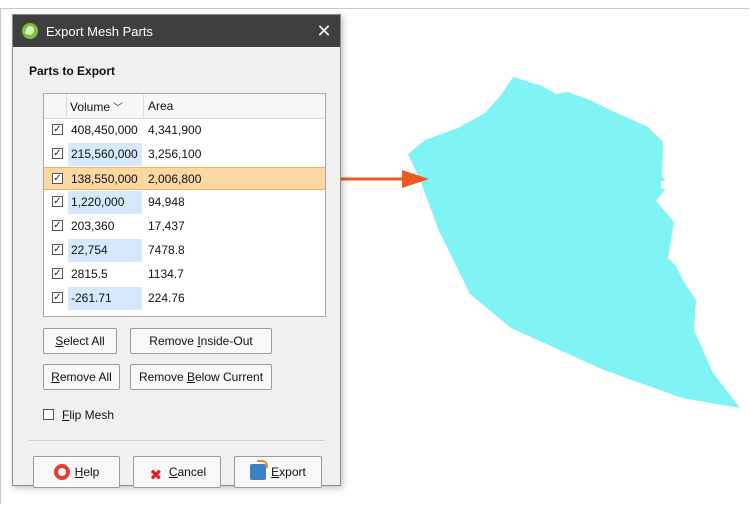 This screenshot has height=506, width=750. I want to click on dialog-titlebar: Export Mesh Parts ✕, so click(176, 31).